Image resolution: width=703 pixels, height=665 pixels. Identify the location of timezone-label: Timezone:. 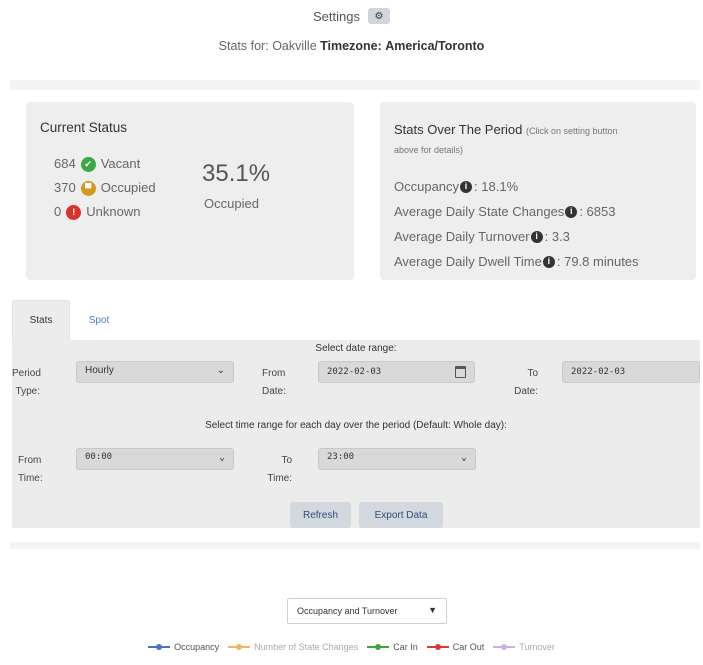
(351, 46).